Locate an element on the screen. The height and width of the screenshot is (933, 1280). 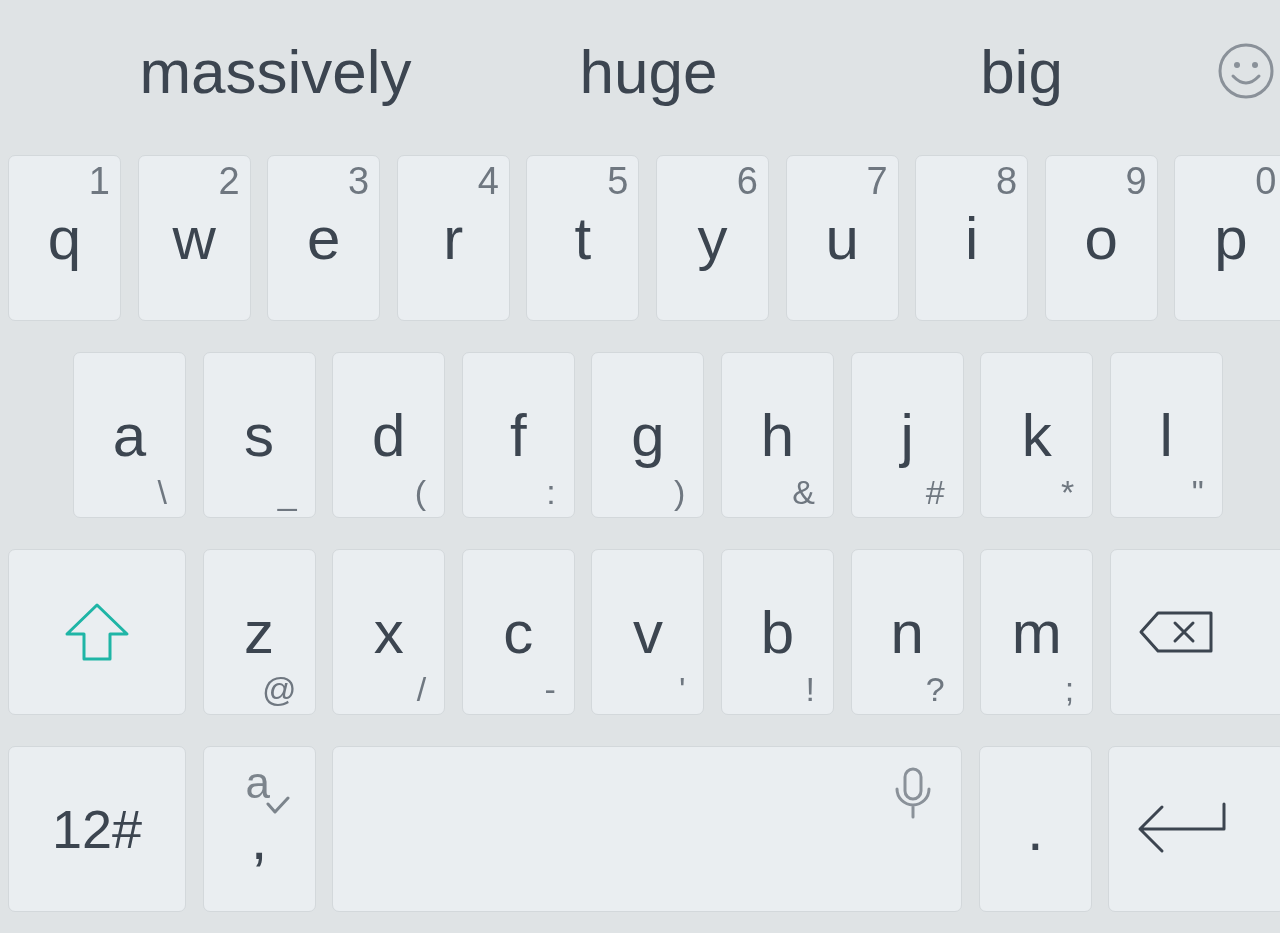
symbol-hint: \ is located at coordinates (162, 492).